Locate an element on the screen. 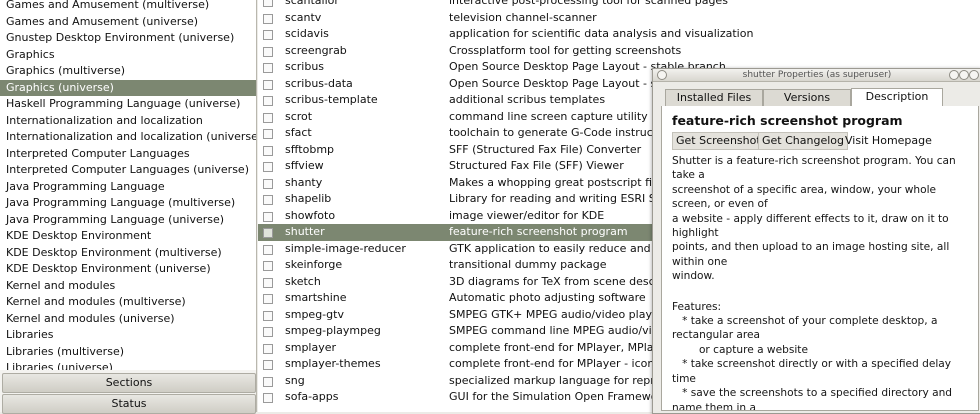 This screenshot has width=980, height=414. category-item: Games and Amusement (multiverse) is located at coordinates (128, 7).